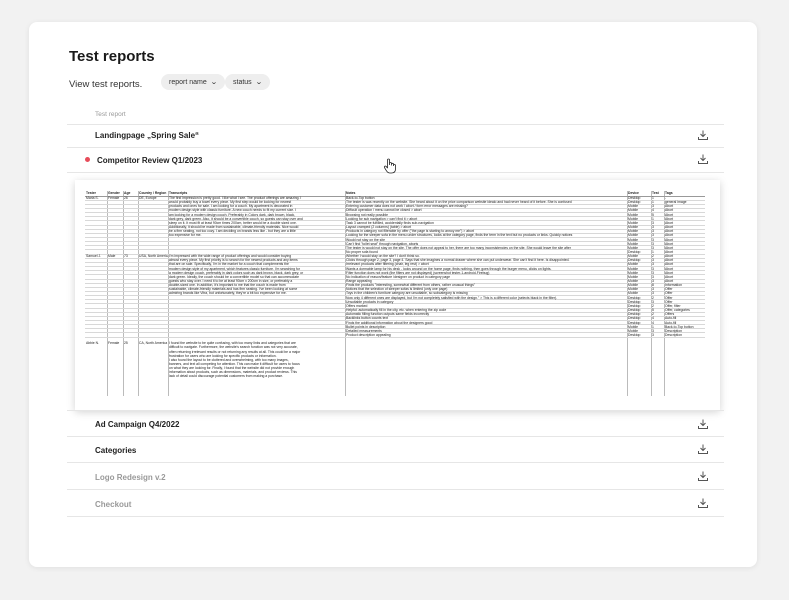 The image size is (789, 600). What do you see at coordinates (106, 84) in the screenshot?
I see `page-subtitle: View test reports.` at bounding box center [106, 84].